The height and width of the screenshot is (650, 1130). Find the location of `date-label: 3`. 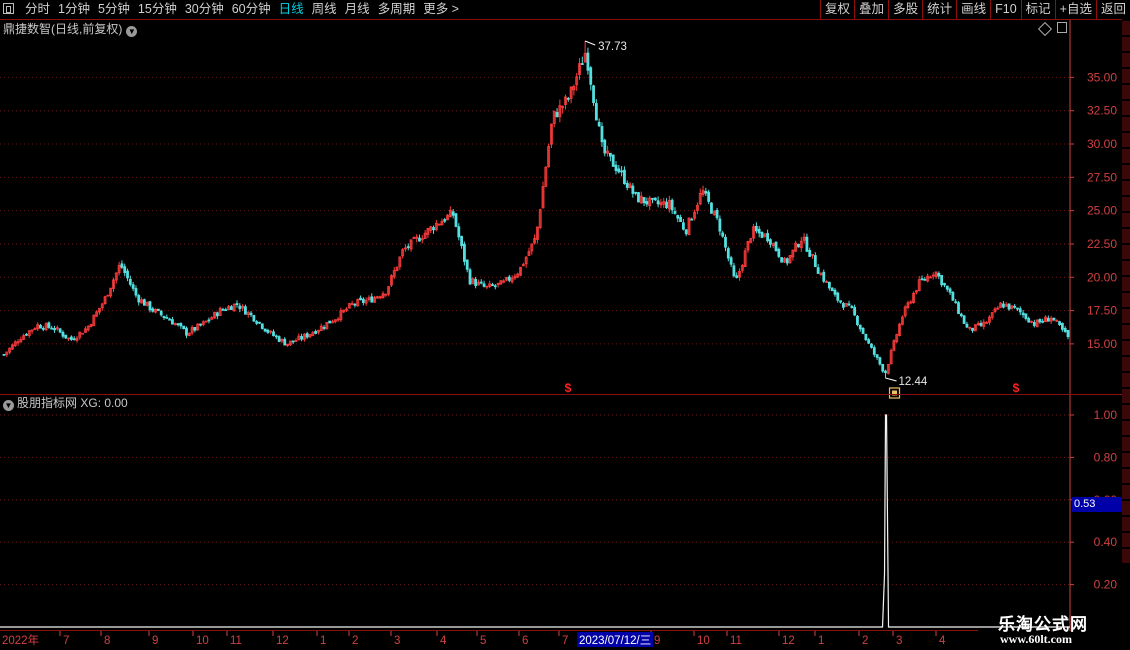

date-label: 3 is located at coordinates (899, 641).